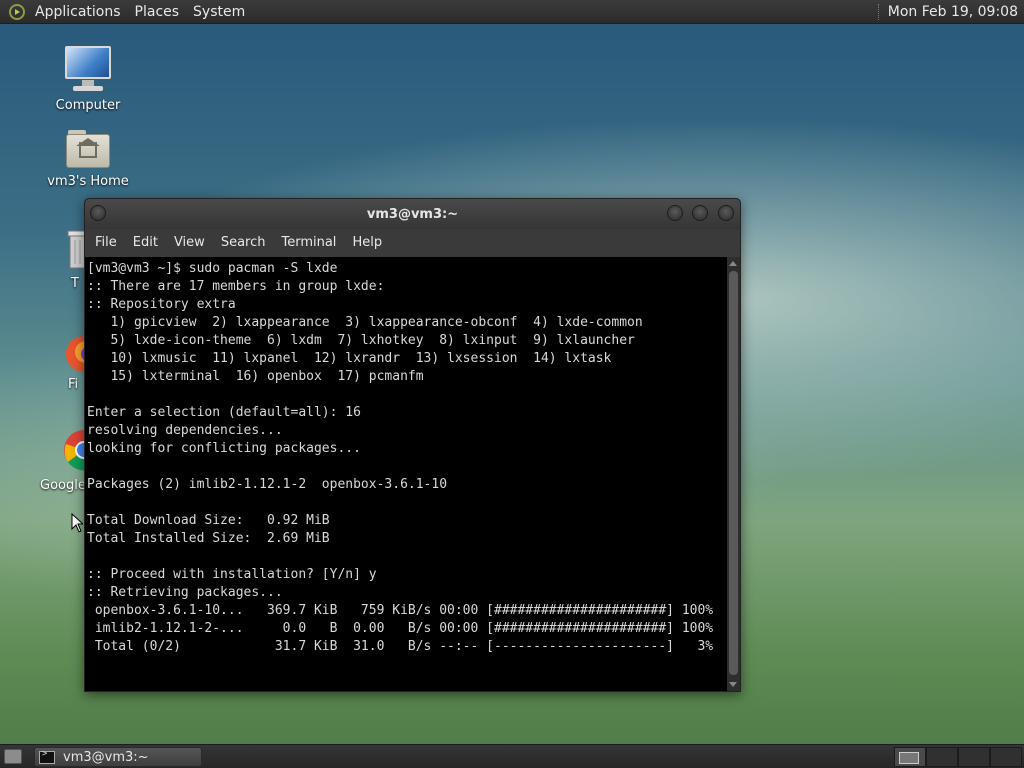  Describe the element at coordinates (255, 376) in the screenshot. I see `terminal-line: 15) lxterminal 16) openbox 17) pcmanfm` at that location.